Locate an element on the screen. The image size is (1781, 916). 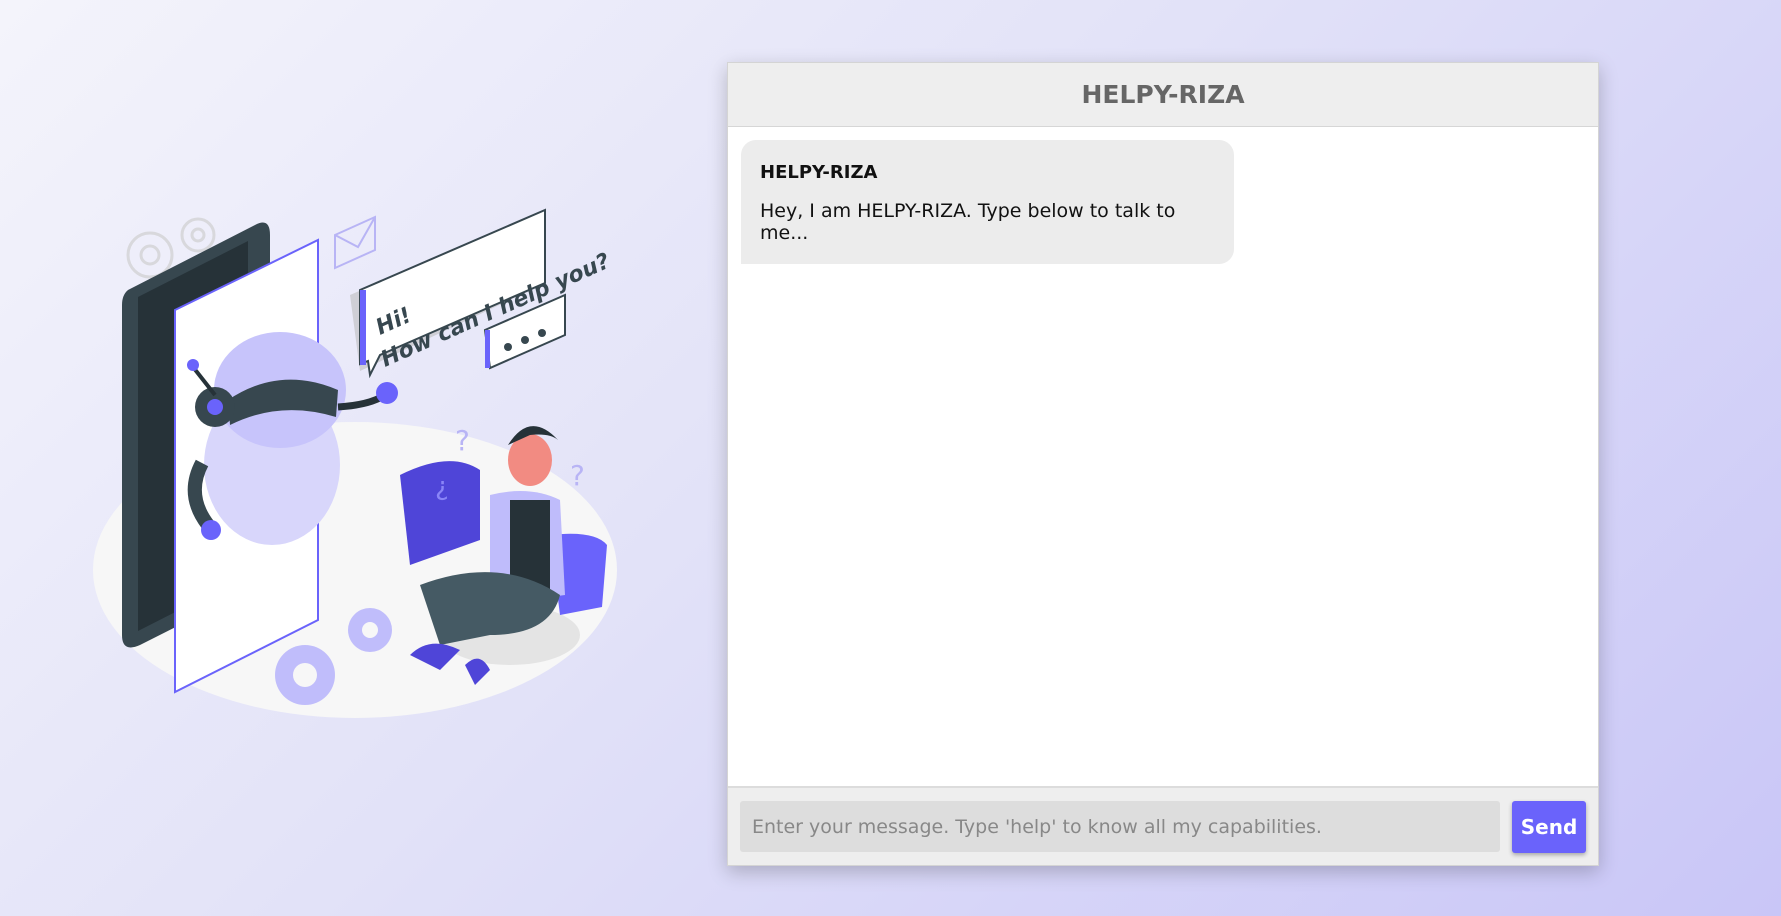
send-button: Send is located at coordinates (1549, 826).